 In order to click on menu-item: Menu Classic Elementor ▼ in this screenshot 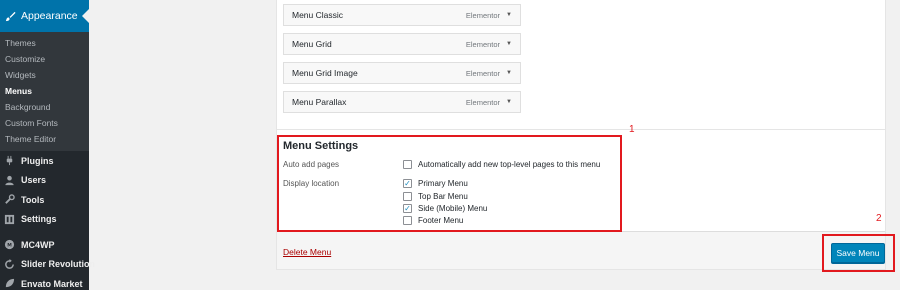, I will do `click(402, 15)`.